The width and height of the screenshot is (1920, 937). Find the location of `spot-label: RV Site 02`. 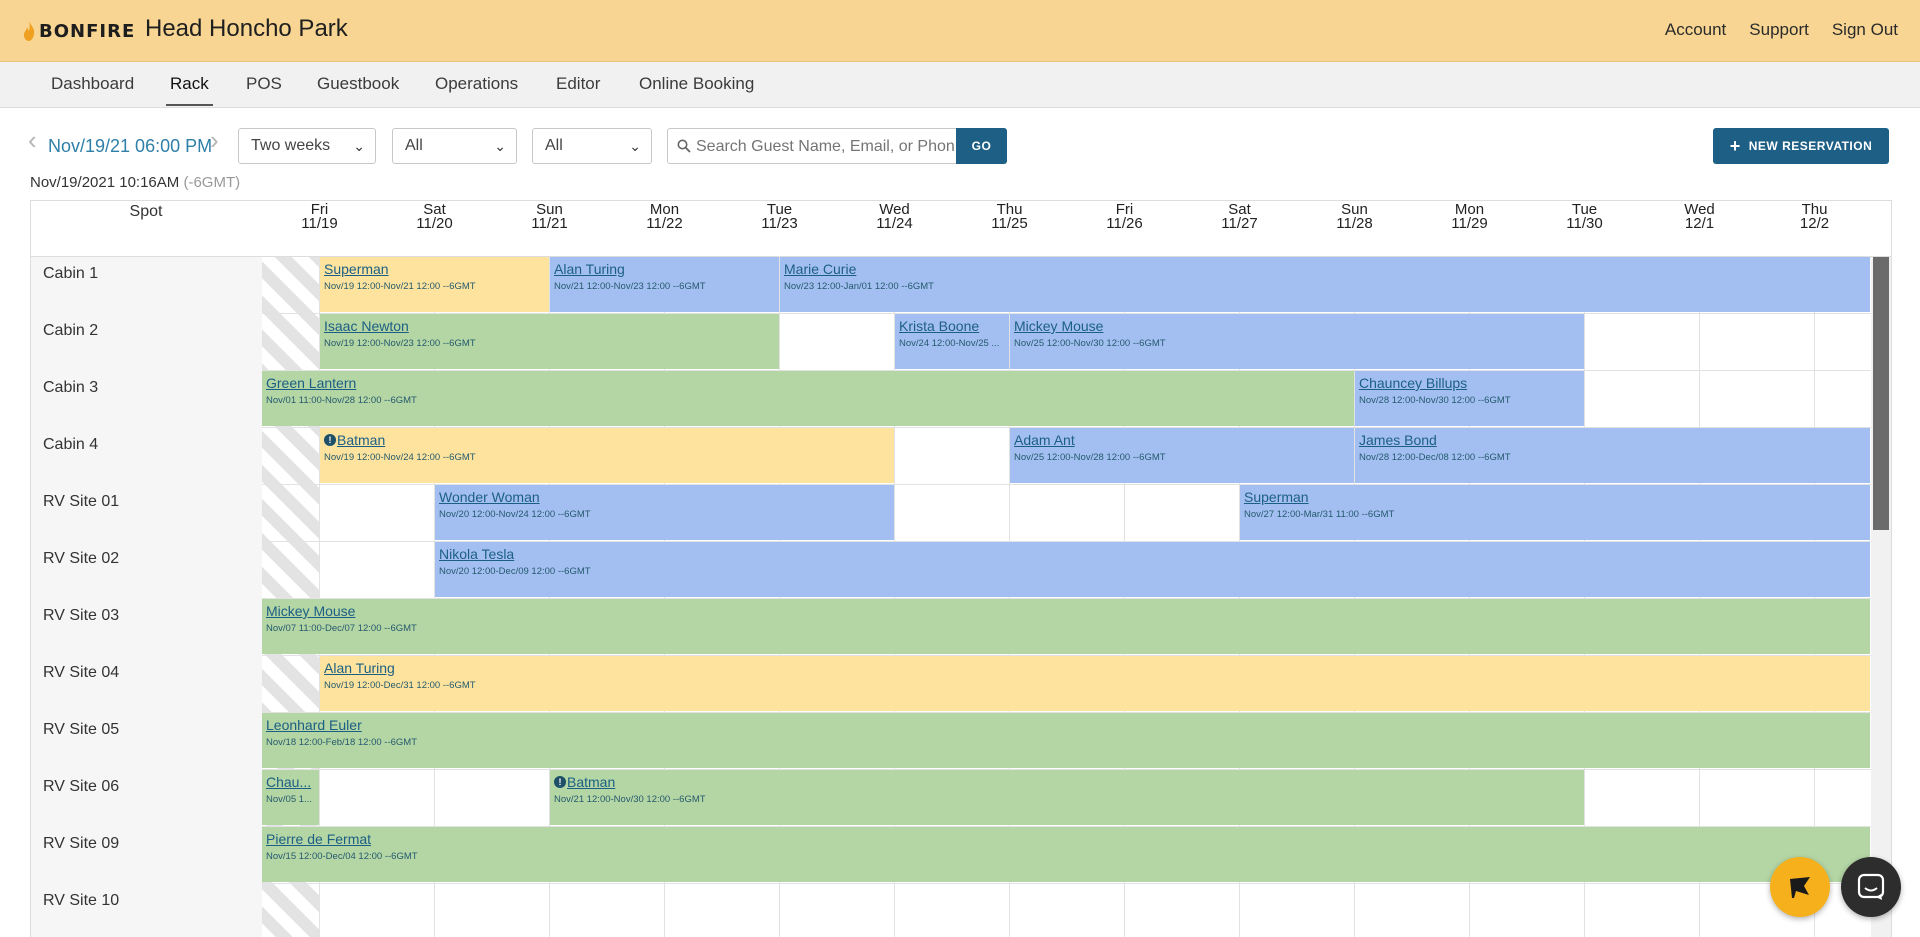

spot-label: RV Site 02 is located at coordinates (81, 559).